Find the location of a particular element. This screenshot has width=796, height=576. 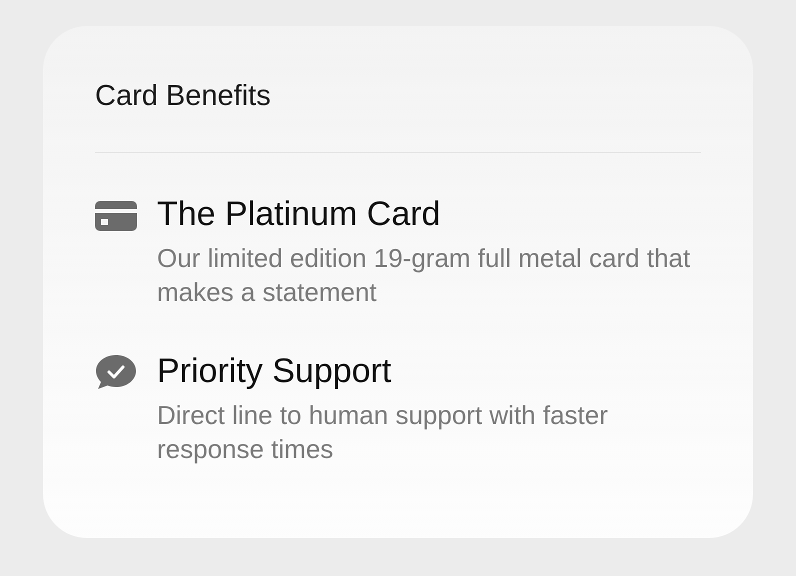

benefit-title: Priority Support is located at coordinates (274, 372).